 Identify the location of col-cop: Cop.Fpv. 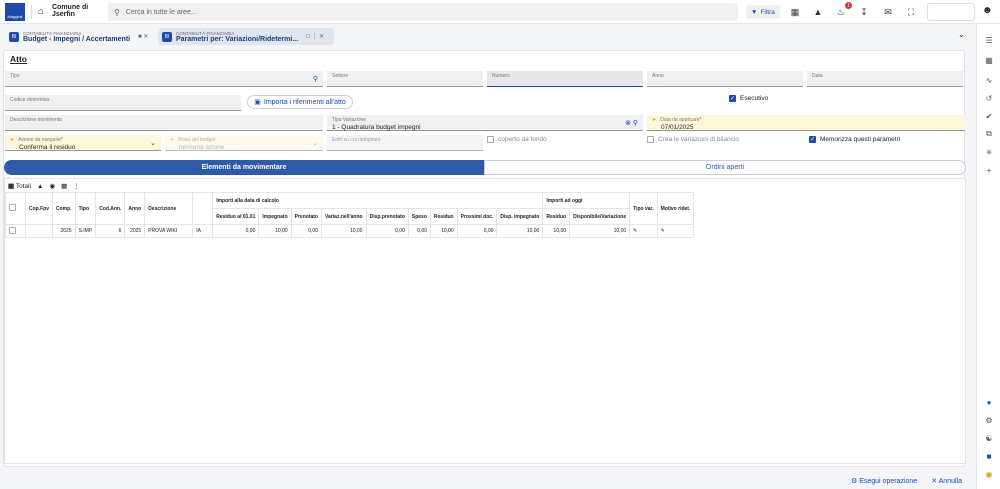
(39, 208).